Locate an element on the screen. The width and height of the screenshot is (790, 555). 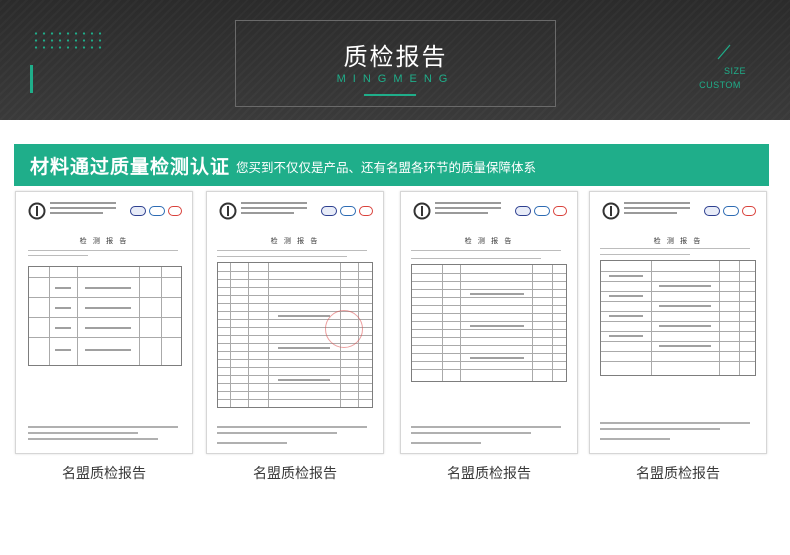
report-image-3: 检 测 报 告 is located at coordinates (489, 322).